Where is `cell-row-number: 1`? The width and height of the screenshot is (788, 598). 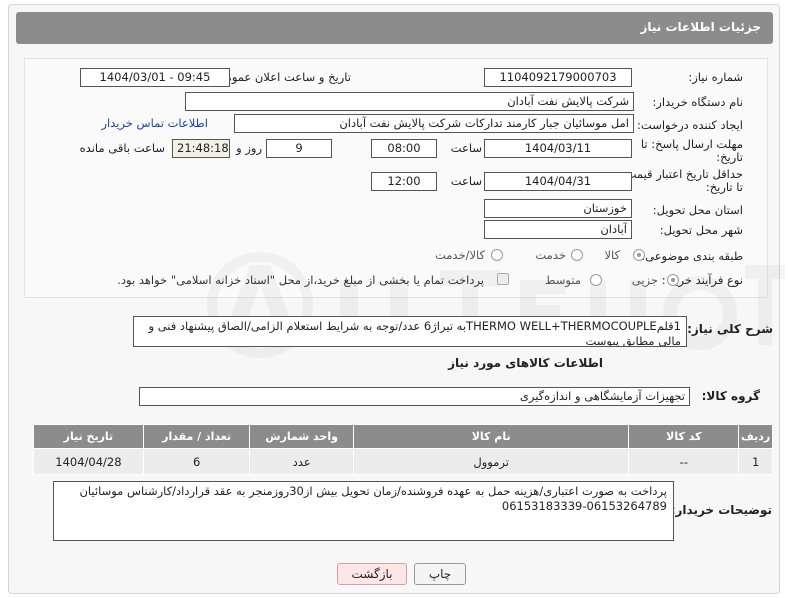 cell-row-number: 1 is located at coordinates (755, 461).